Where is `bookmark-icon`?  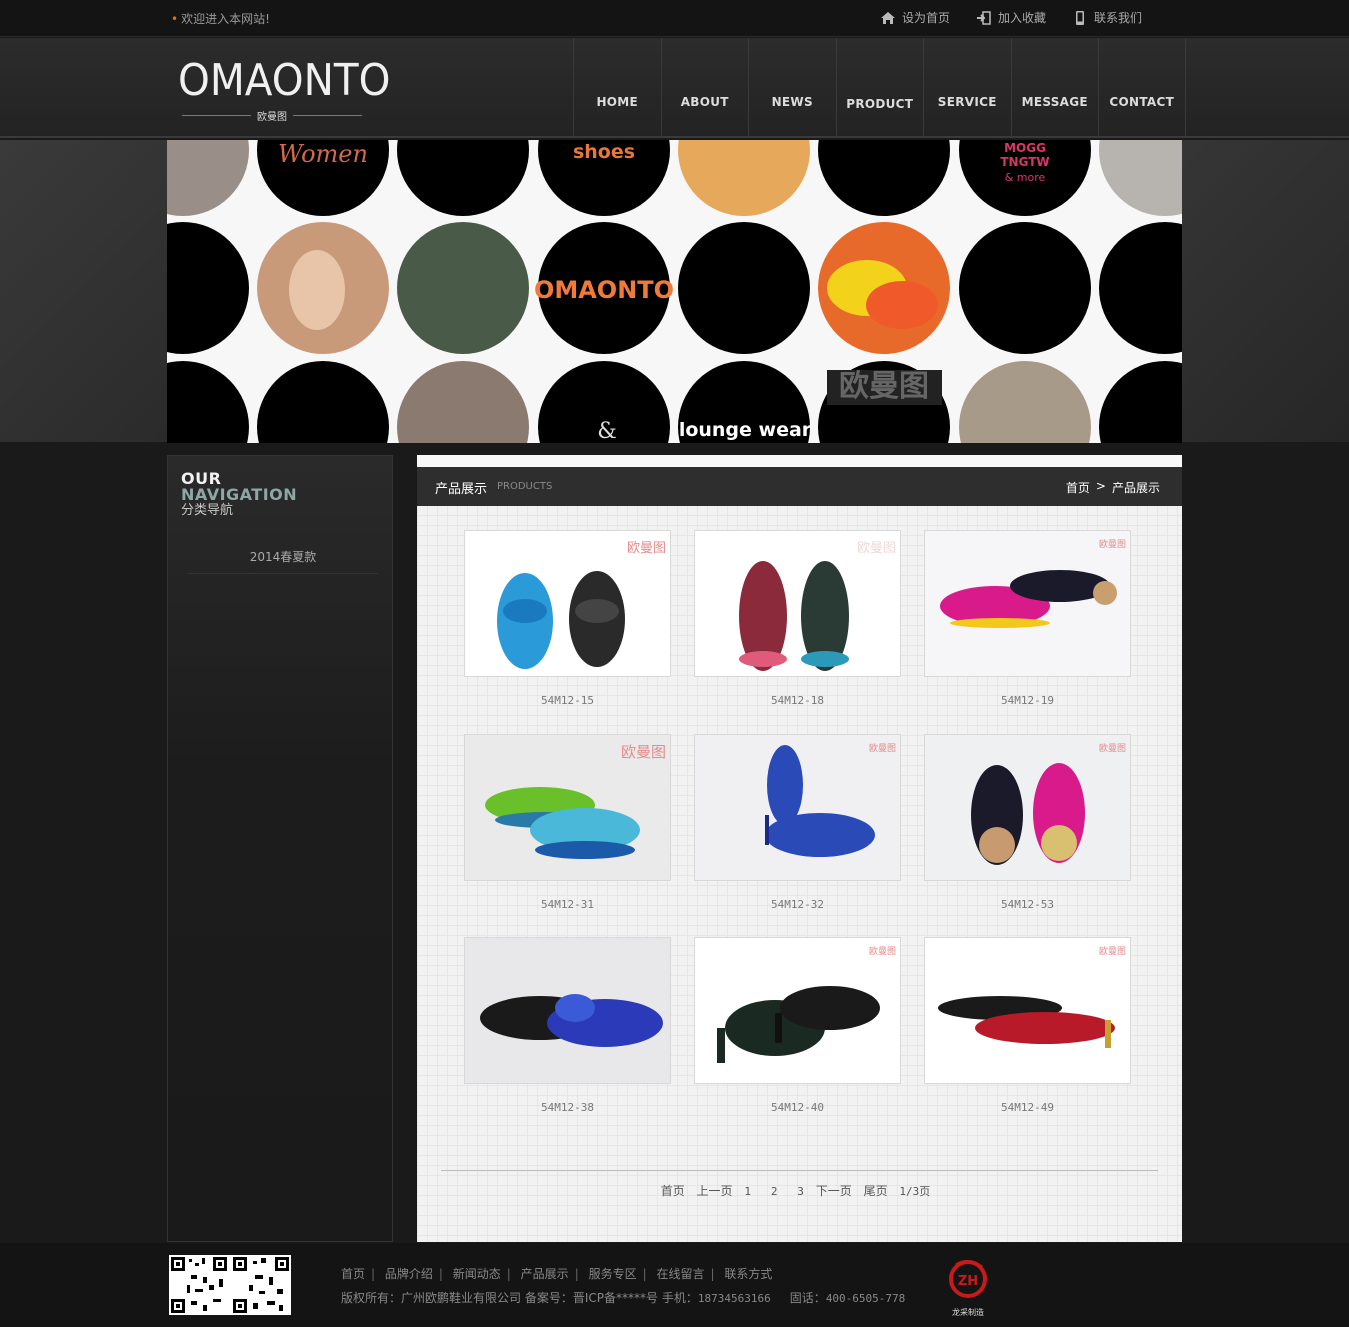 bookmark-icon is located at coordinates (984, 17).